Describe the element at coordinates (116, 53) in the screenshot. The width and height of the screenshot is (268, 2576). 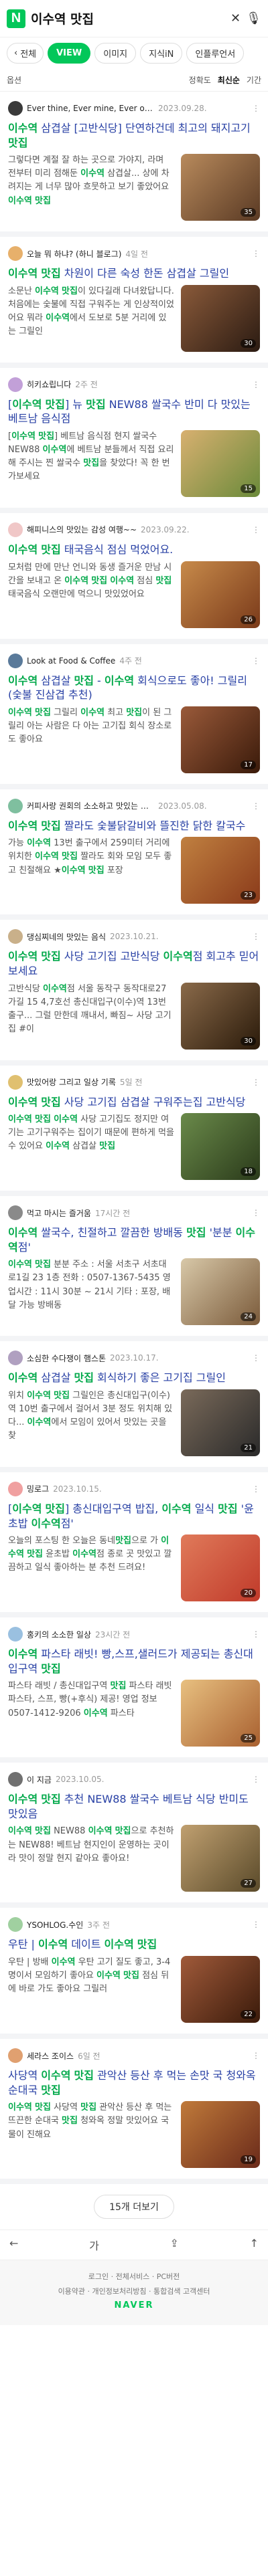
I see `tab-image: 이미지` at that location.